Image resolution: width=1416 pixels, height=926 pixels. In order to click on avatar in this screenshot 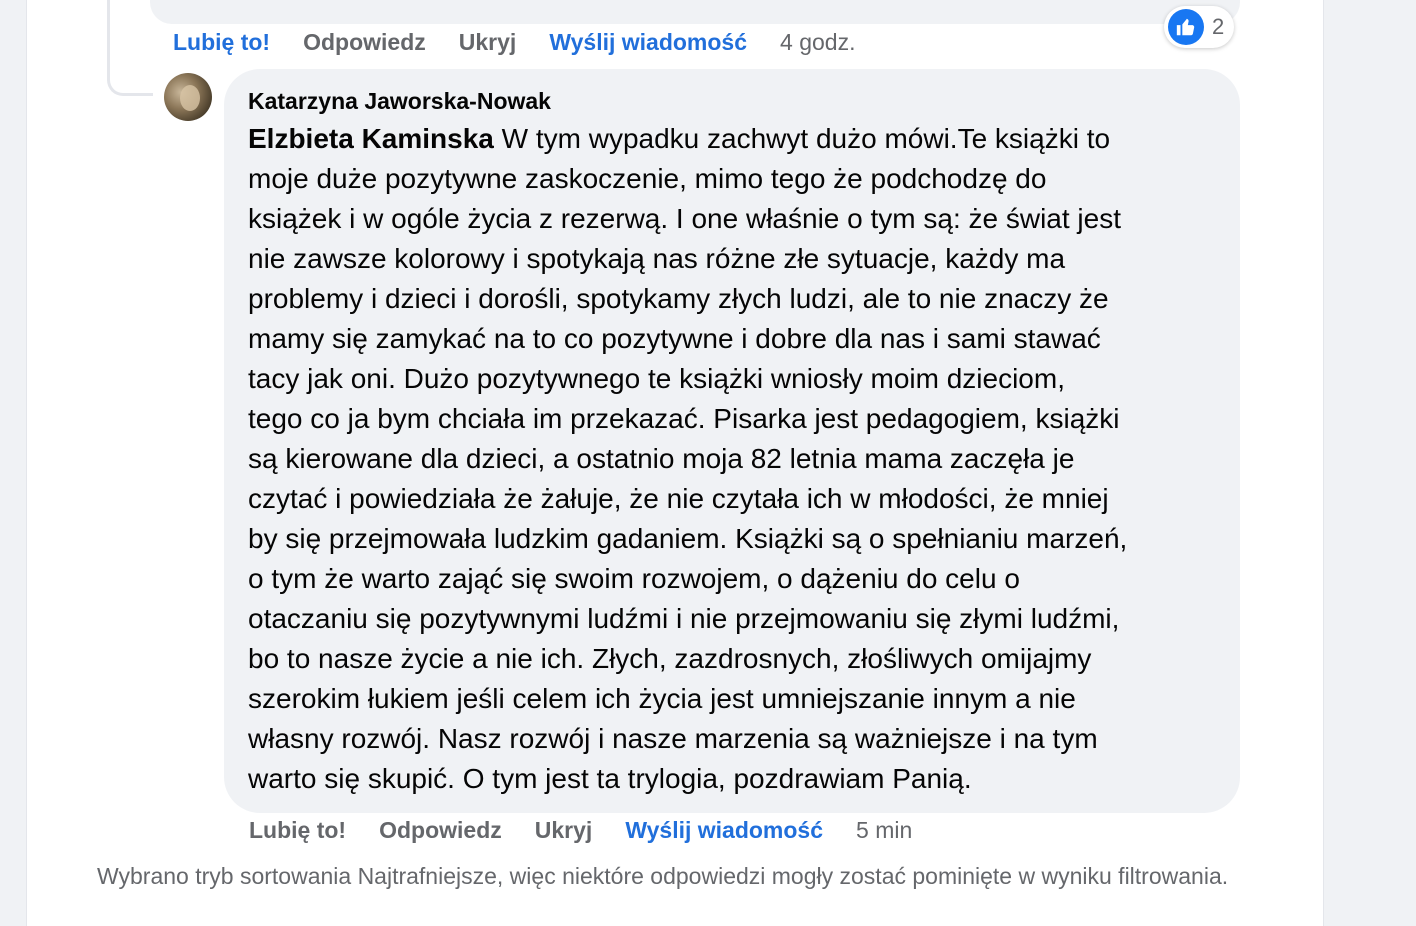, I will do `click(188, 97)`.